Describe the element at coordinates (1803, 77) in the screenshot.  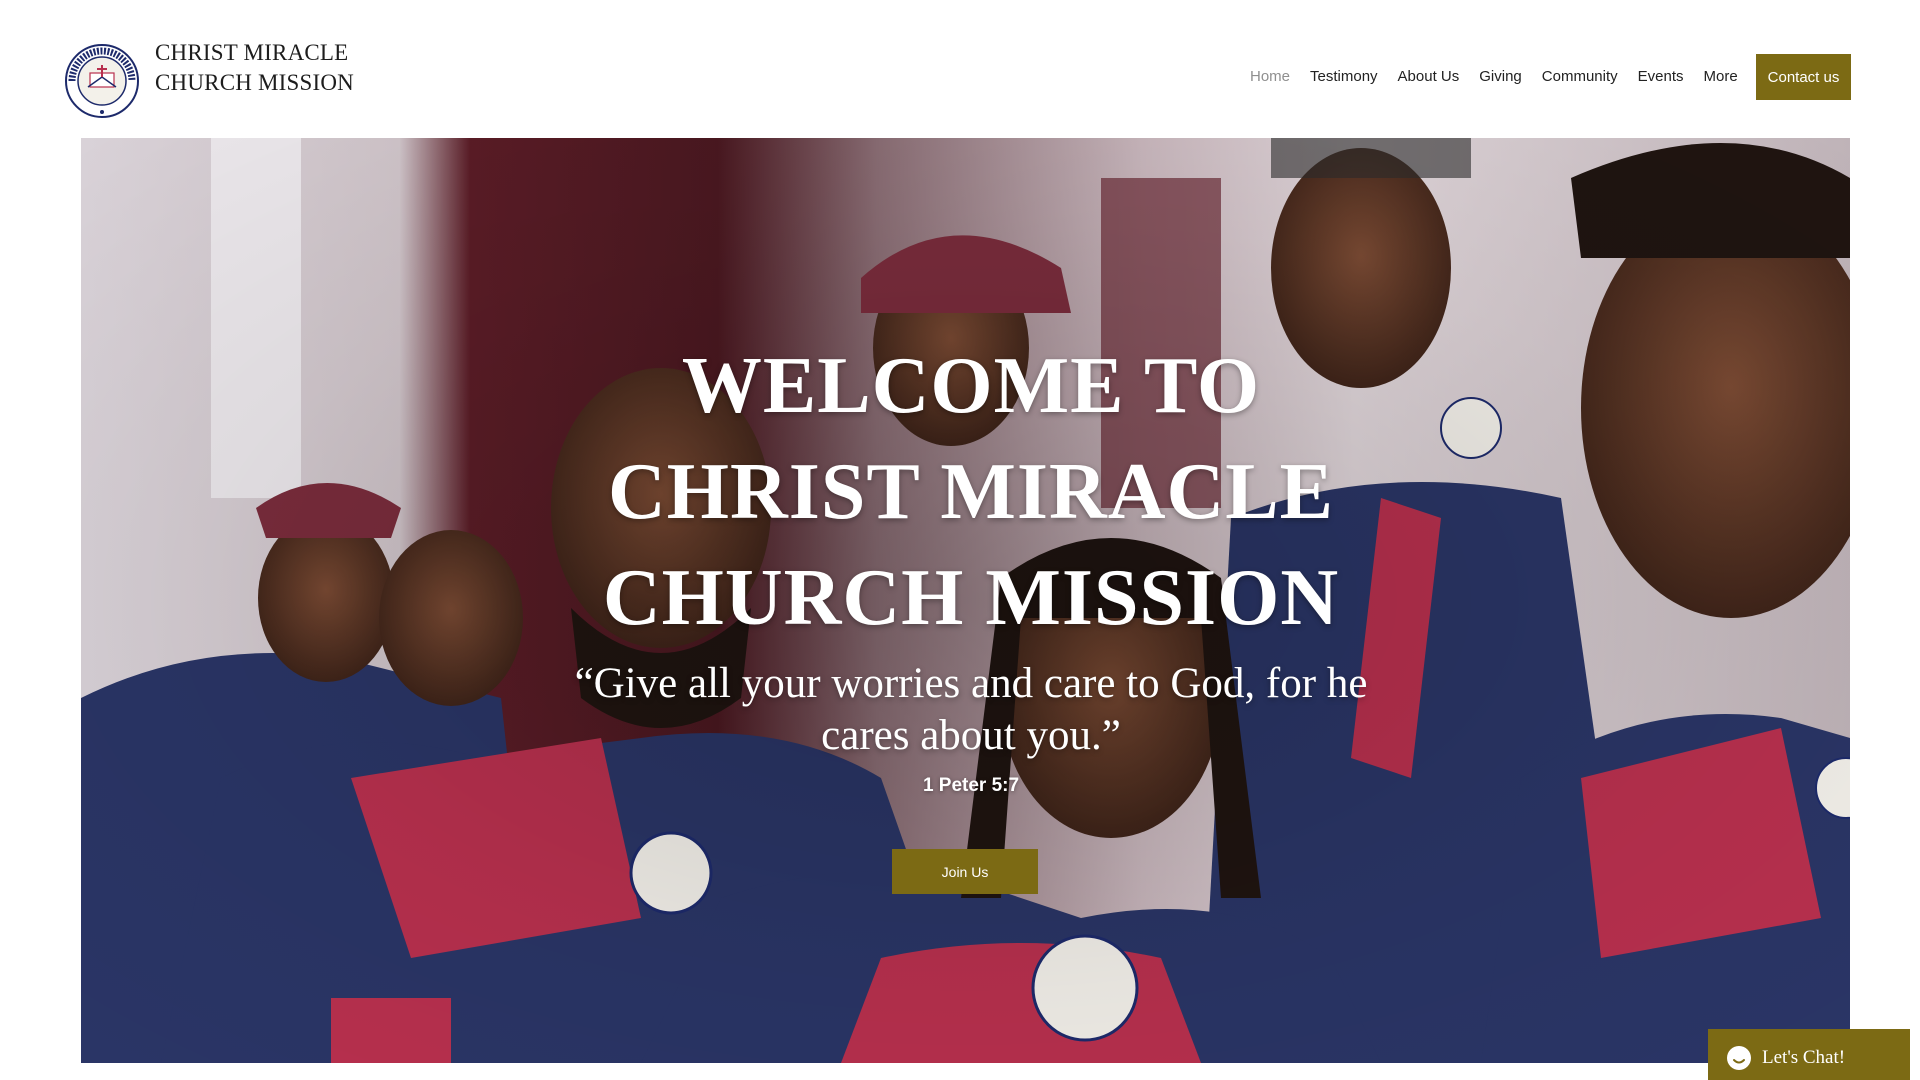
I see `contact-us-button: Contact us` at that location.